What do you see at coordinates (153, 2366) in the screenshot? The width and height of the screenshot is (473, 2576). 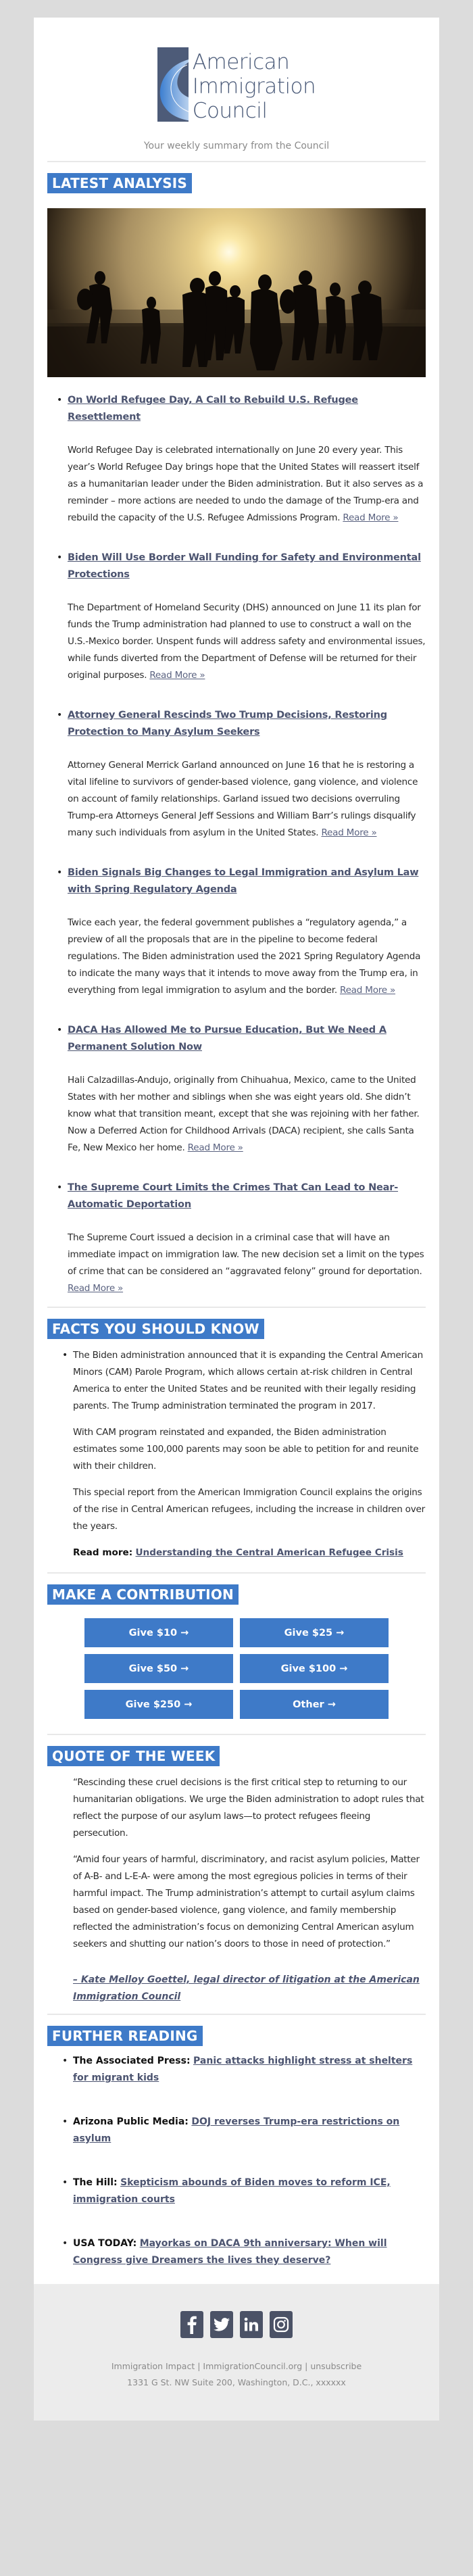 I see `immigration-impact-link: Immigration Impact` at bounding box center [153, 2366].